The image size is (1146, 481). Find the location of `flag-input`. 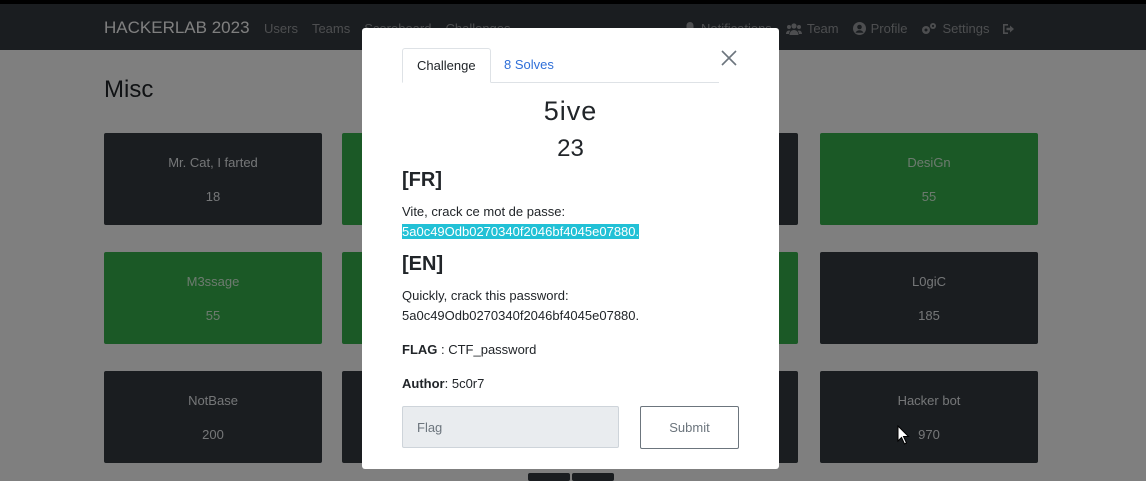

flag-input is located at coordinates (510, 427).